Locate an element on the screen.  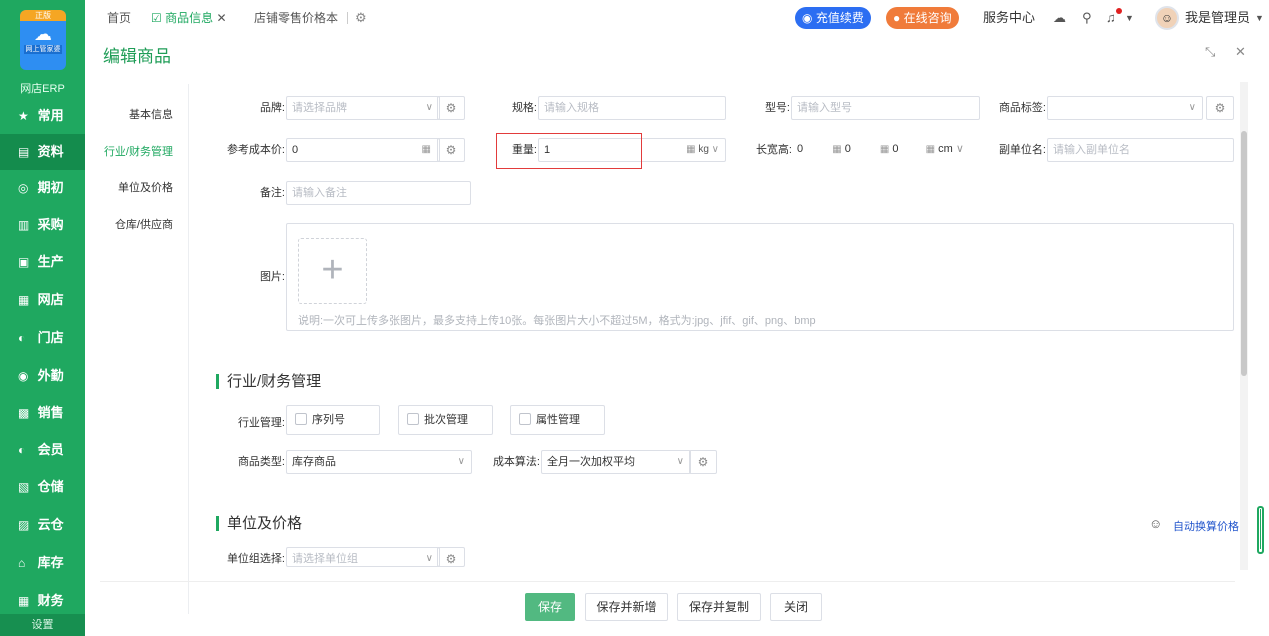
consult-button: ● 在线咨询 is located at coordinates (922, 18).